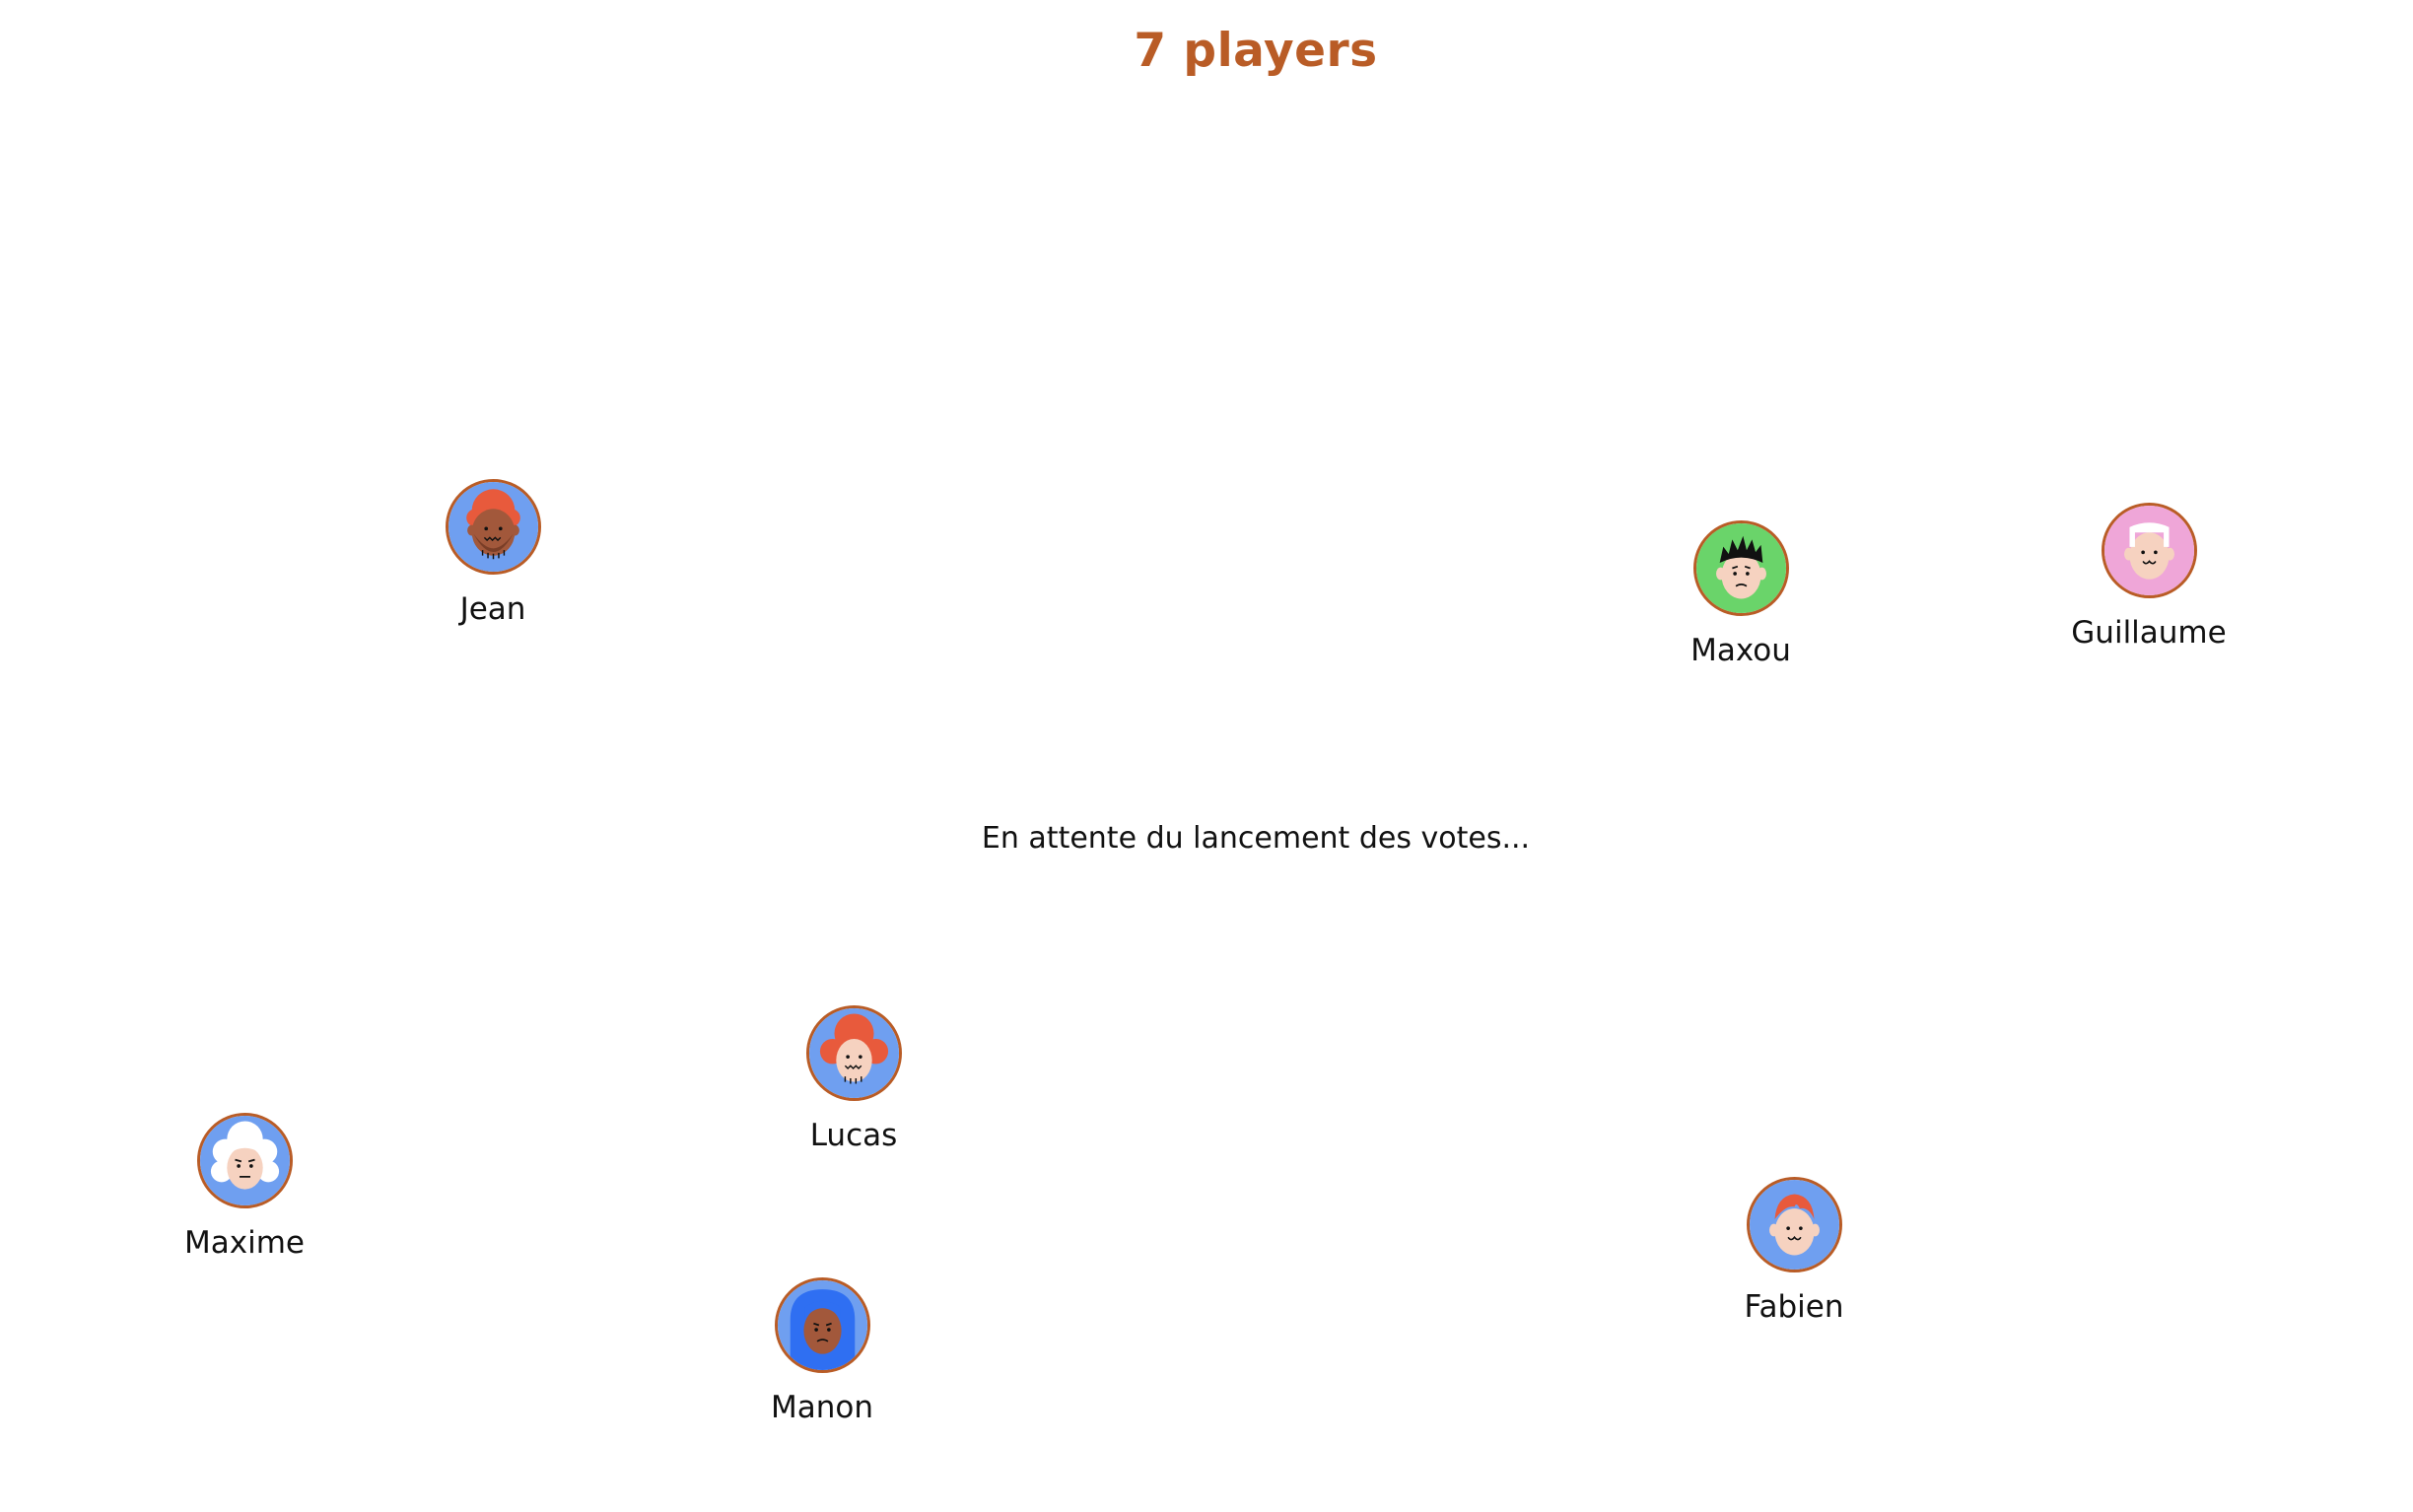 The height and width of the screenshot is (1512, 2413). Describe the element at coordinates (822, 1325) in the screenshot. I see `avatar-blue-hood-icon` at that location.